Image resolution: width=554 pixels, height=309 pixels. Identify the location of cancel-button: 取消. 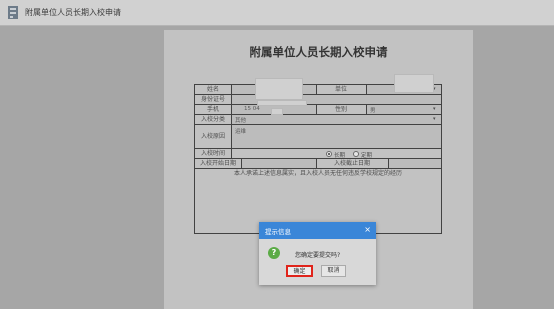
(333, 271).